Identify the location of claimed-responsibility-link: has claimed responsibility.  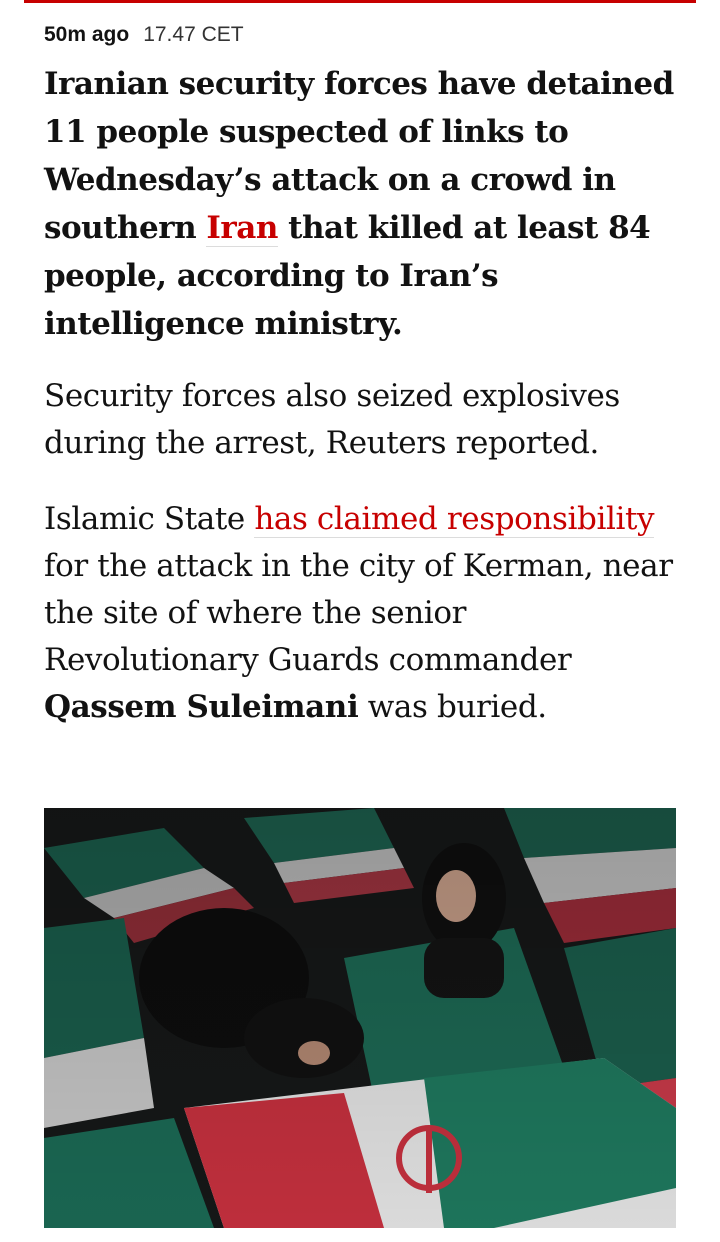
(454, 519).